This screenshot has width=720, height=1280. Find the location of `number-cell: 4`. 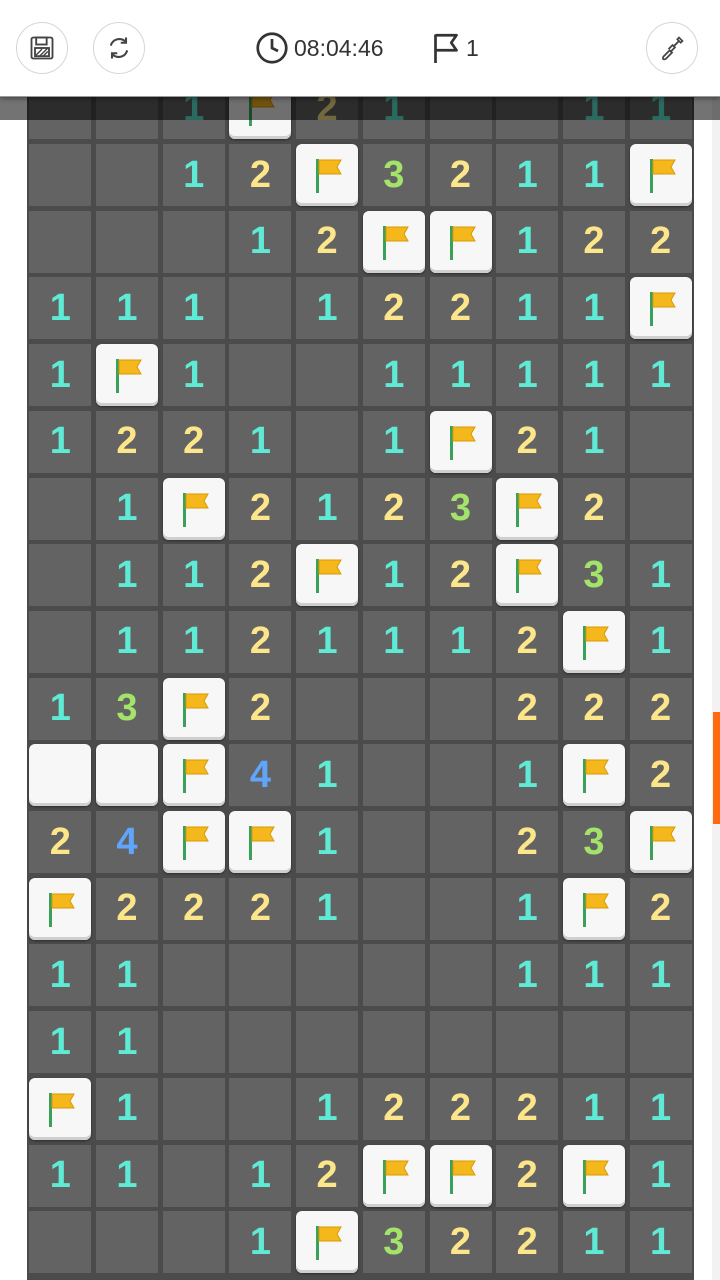

number-cell: 4 is located at coordinates (260, 775).